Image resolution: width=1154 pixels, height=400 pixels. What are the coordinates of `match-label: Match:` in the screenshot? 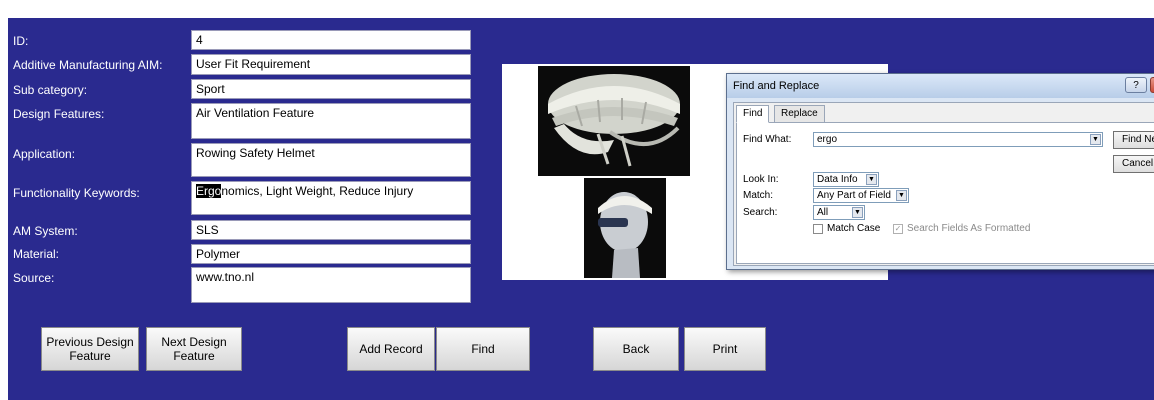 It's located at (758, 195).